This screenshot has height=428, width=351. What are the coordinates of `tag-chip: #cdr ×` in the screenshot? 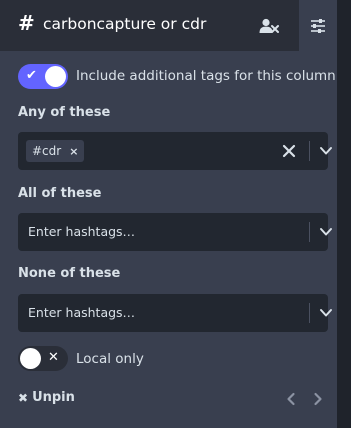 It's located at (55, 151).